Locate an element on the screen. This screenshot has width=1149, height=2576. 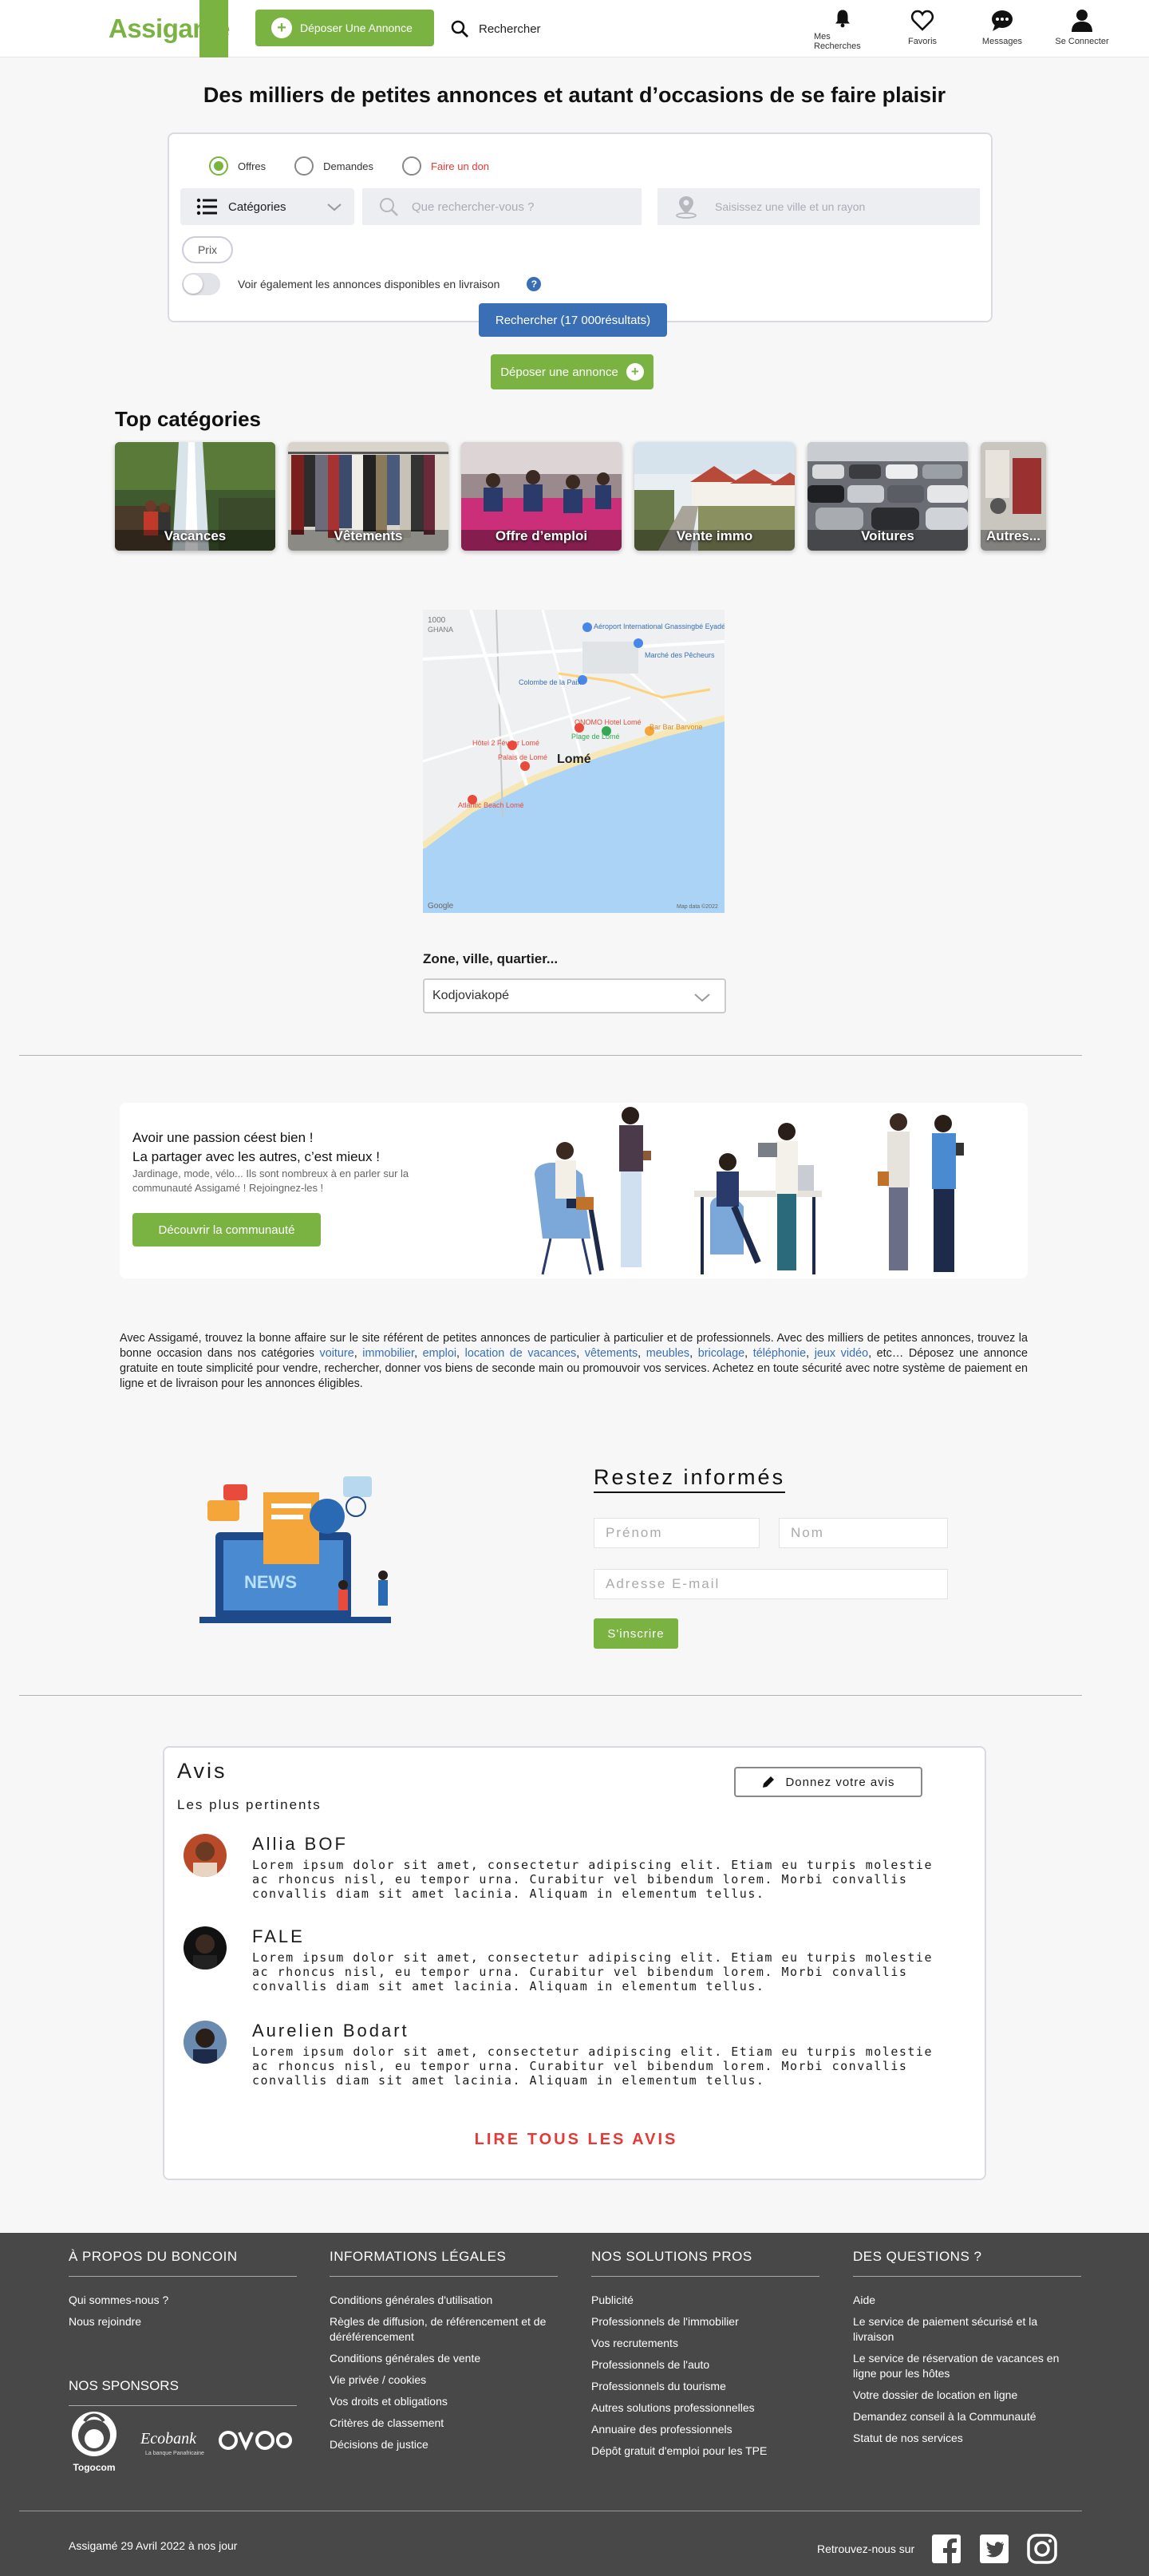
header-search-link: Rechercher is located at coordinates (496, 28).